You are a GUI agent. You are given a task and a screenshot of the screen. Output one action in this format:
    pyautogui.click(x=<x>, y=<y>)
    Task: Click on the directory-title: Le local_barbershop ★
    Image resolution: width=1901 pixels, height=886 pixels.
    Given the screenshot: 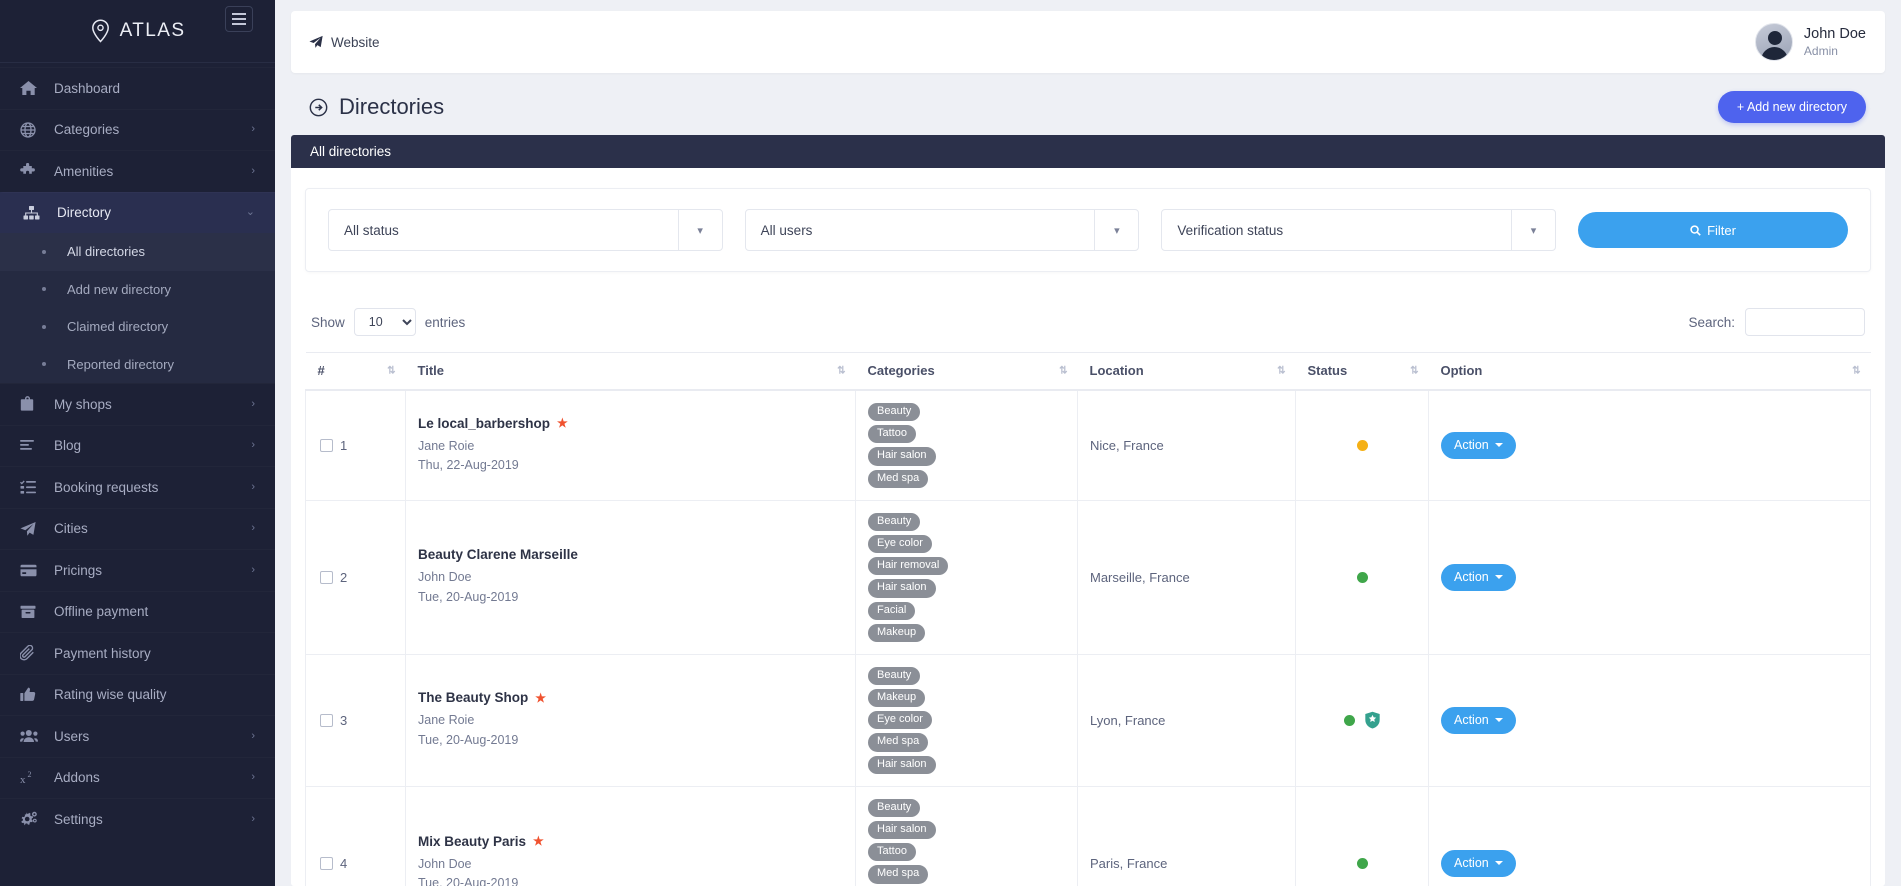 What is the action you would take?
    pyautogui.click(x=630, y=423)
    